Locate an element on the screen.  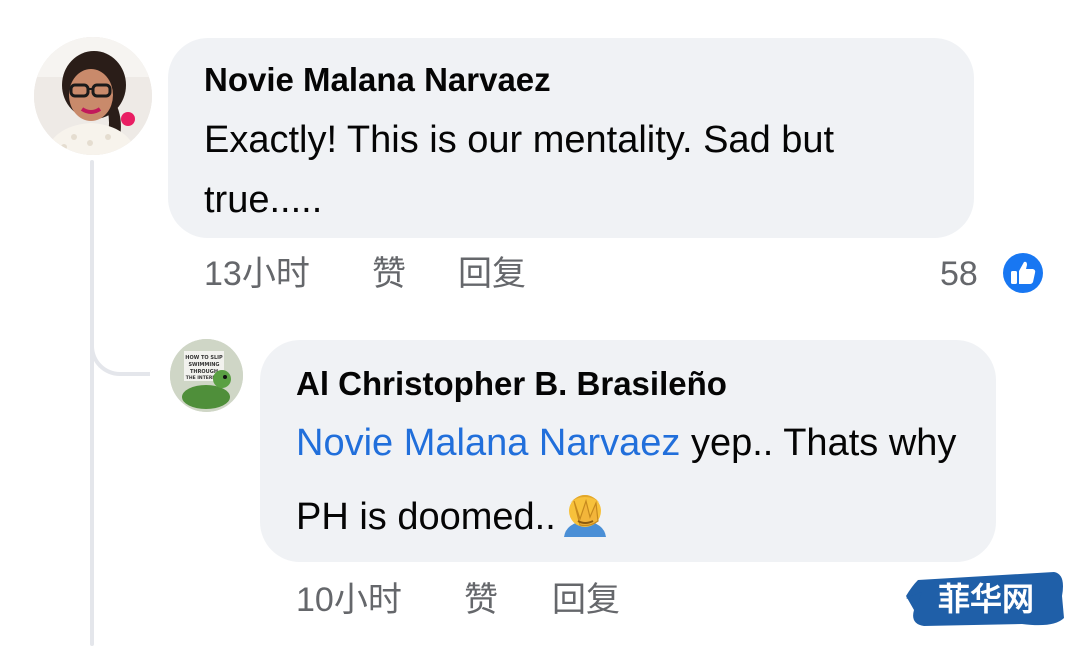
watermark-text: 菲华网 is located at coordinates (986, 599).